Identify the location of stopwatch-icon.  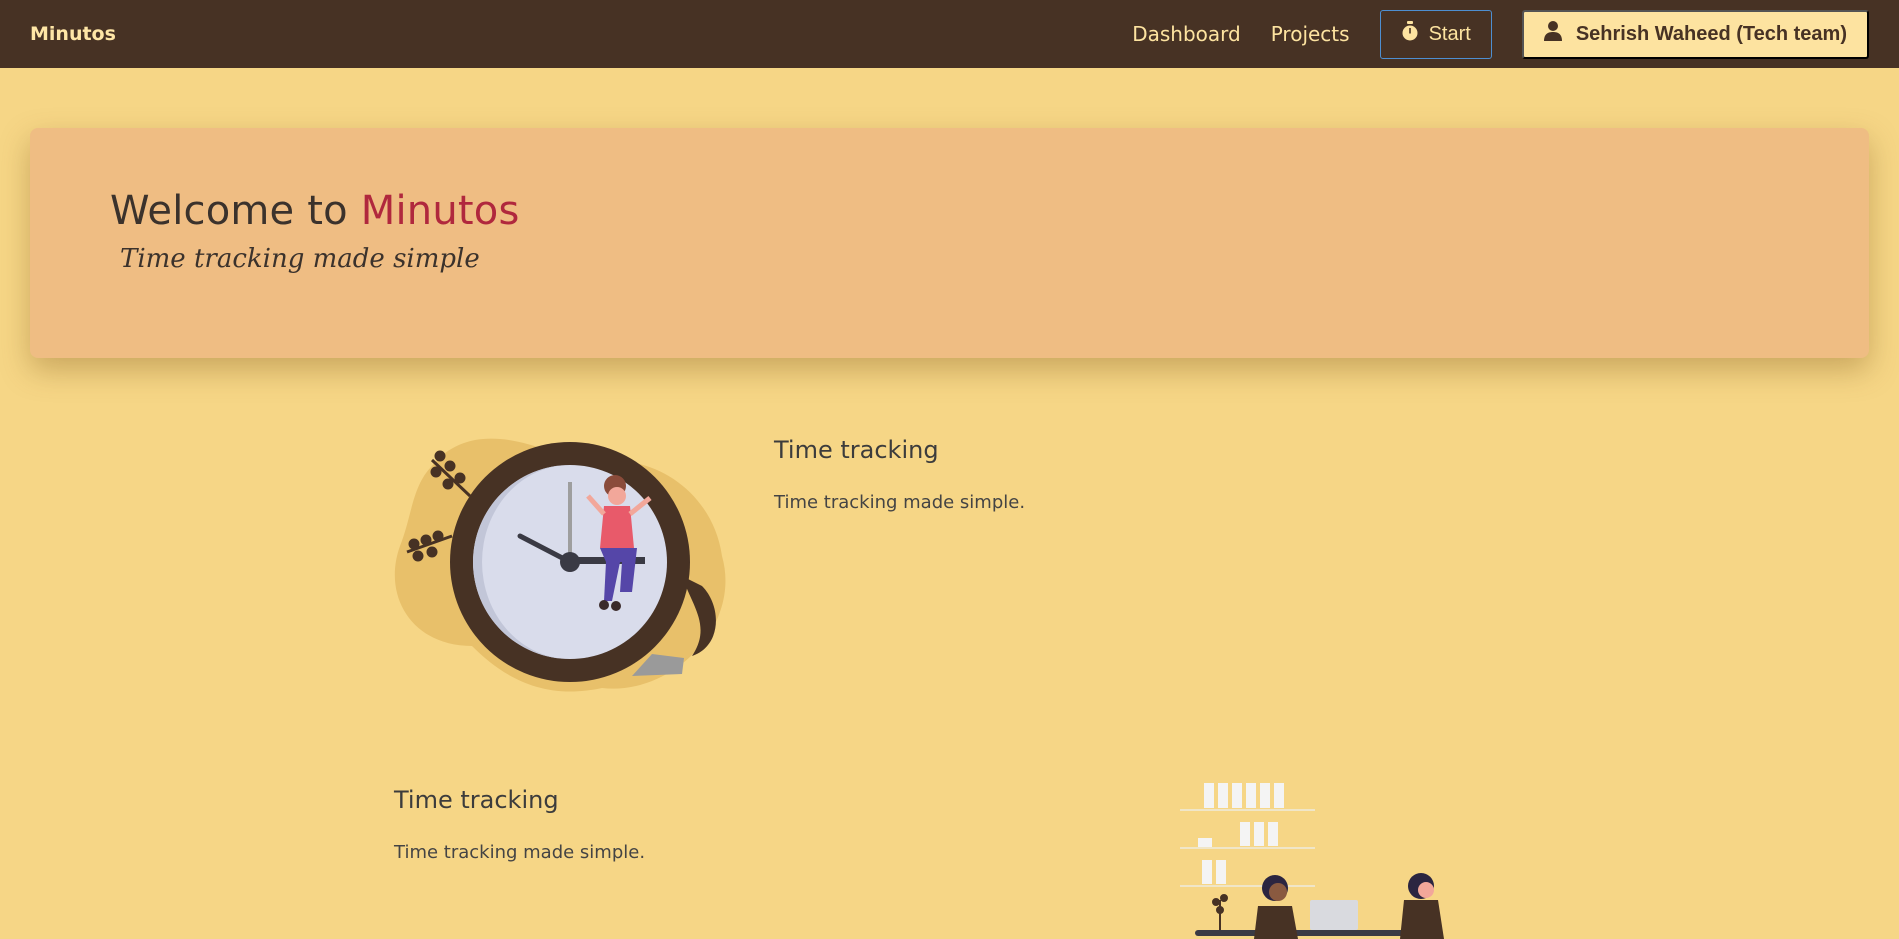
(1410, 34).